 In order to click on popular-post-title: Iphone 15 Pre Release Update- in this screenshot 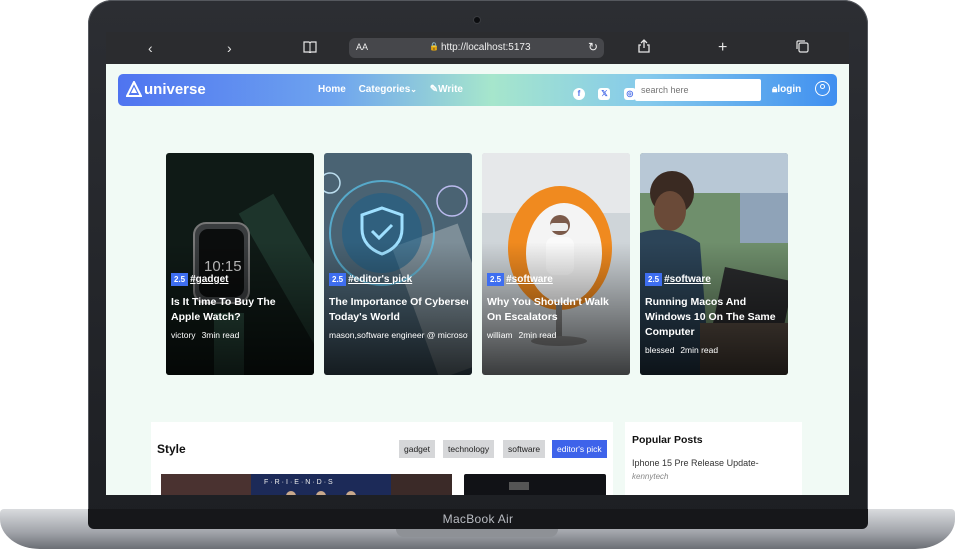, I will do `click(695, 463)`.